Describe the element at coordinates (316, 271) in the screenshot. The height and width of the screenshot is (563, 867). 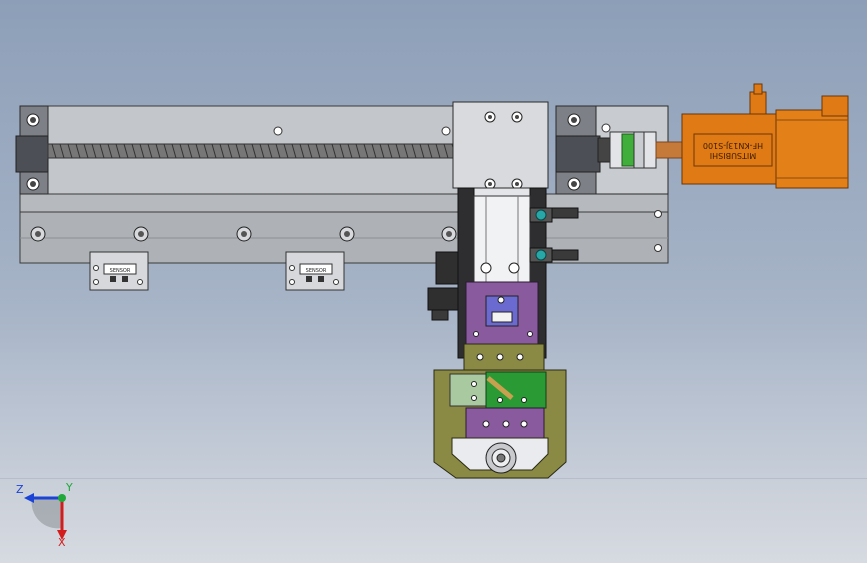
I see `sensor-right-label: SENSOR` at that location.